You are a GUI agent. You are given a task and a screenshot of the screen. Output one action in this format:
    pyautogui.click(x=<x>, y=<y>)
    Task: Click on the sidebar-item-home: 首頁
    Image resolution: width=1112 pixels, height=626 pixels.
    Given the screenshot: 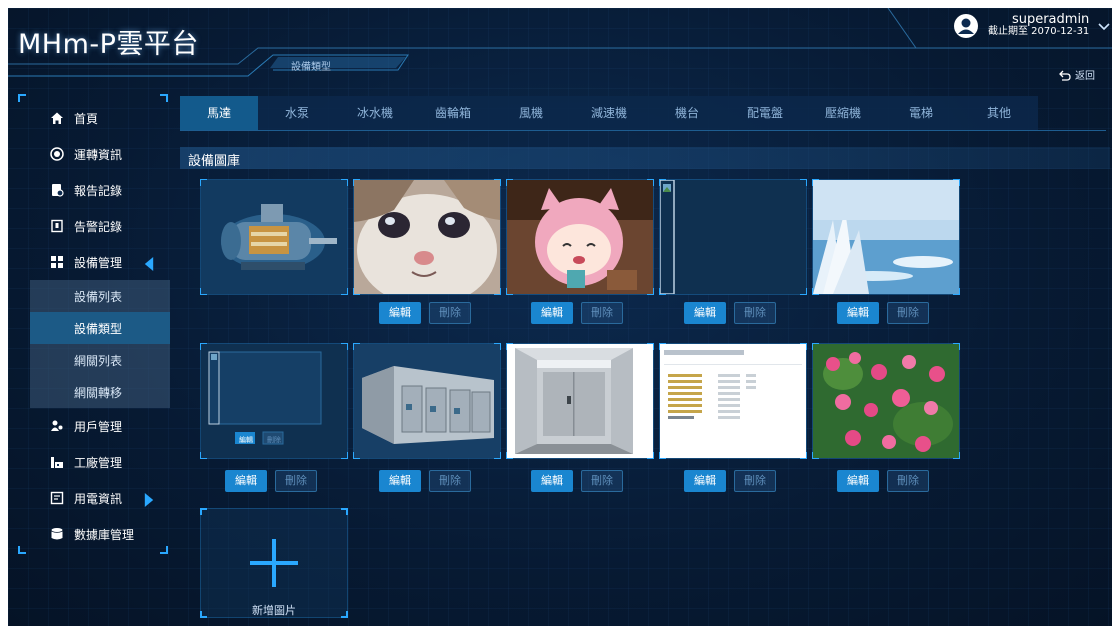 What is the action you would take?
    pyautogui.click(x=100, y=118)
    